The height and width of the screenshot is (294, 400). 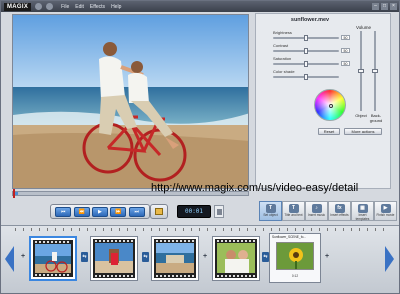 I want to click on split-icon, so click(x=219, y=212).